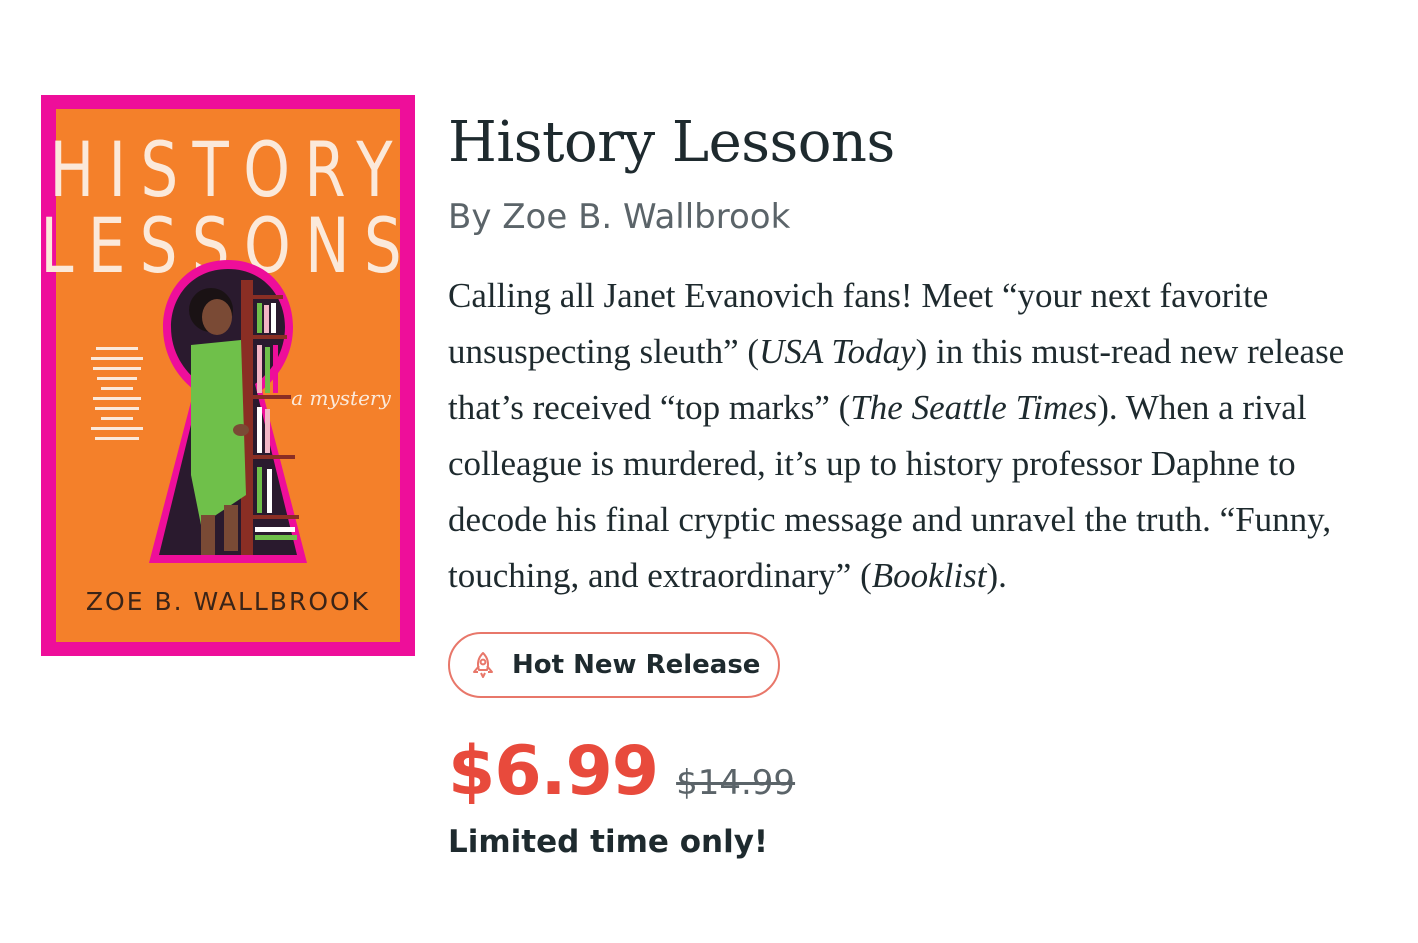 Image resolution: width=1418 pixels, height=943 pixels. What do you see at coordinates (837, 351) in the screenshot?
I see `description-italic-run: USA Today` at bounding box center [837, 351].